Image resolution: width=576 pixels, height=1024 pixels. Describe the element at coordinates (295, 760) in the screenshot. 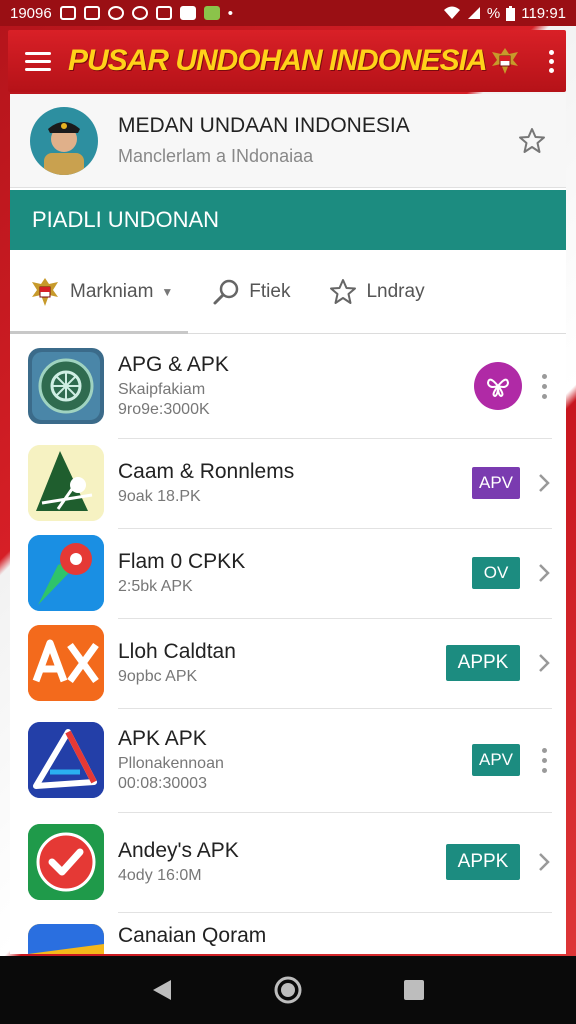

I see `list-item-text: APK APK Pllonakennoan 00:08:30003` at that location.